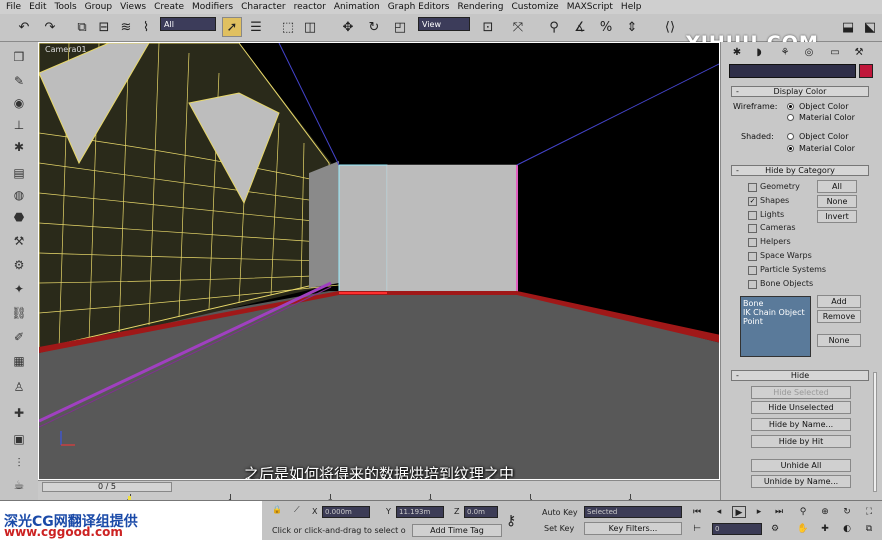 The width and height of the screenshot is (882, 540). I want to click on dolly-icon: ✚, so click(825, 529).